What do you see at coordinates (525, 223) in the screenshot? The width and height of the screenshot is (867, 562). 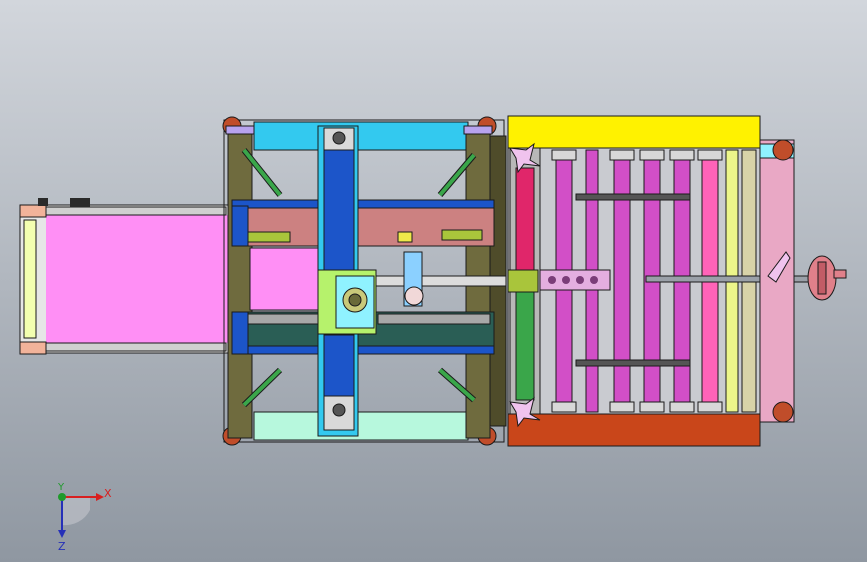 I see `feed-roller-top` at bounding box center [525, 223].